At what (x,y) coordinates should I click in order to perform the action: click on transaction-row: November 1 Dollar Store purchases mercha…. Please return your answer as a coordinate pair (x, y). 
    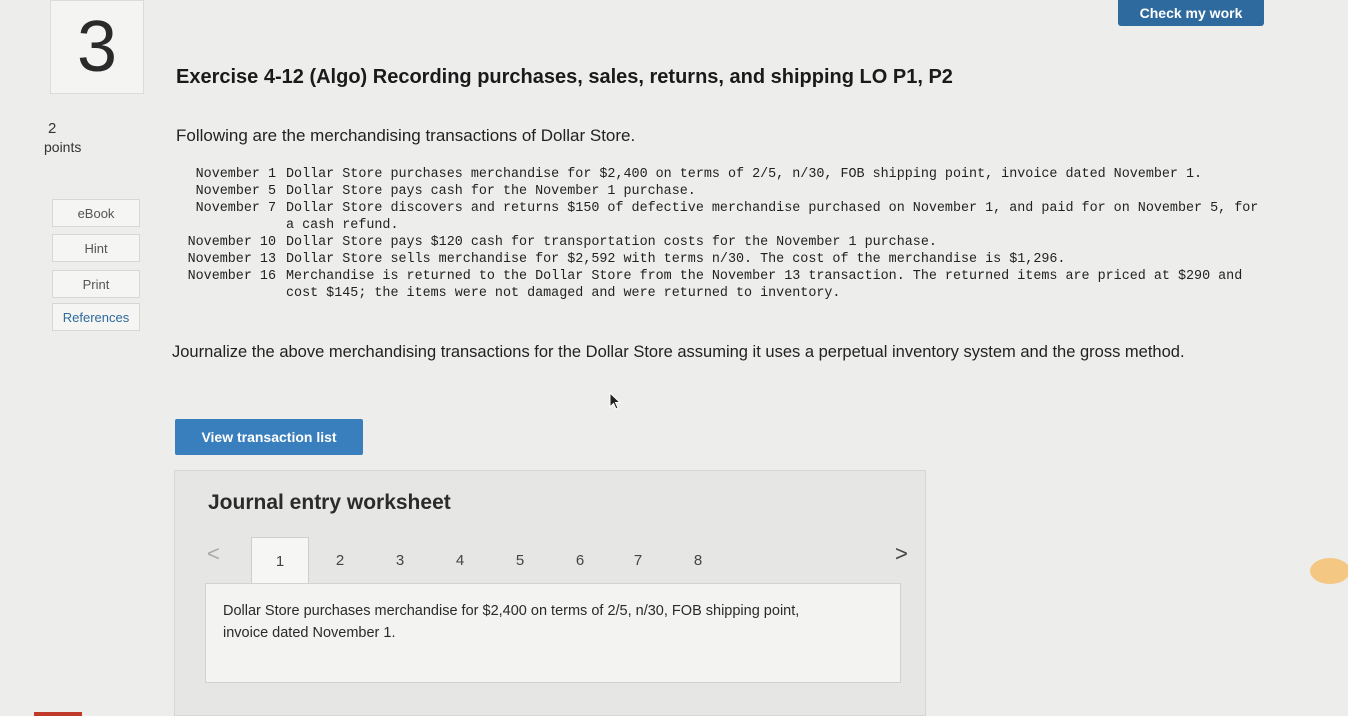
    Looking at the image, I should click on (722, 174).